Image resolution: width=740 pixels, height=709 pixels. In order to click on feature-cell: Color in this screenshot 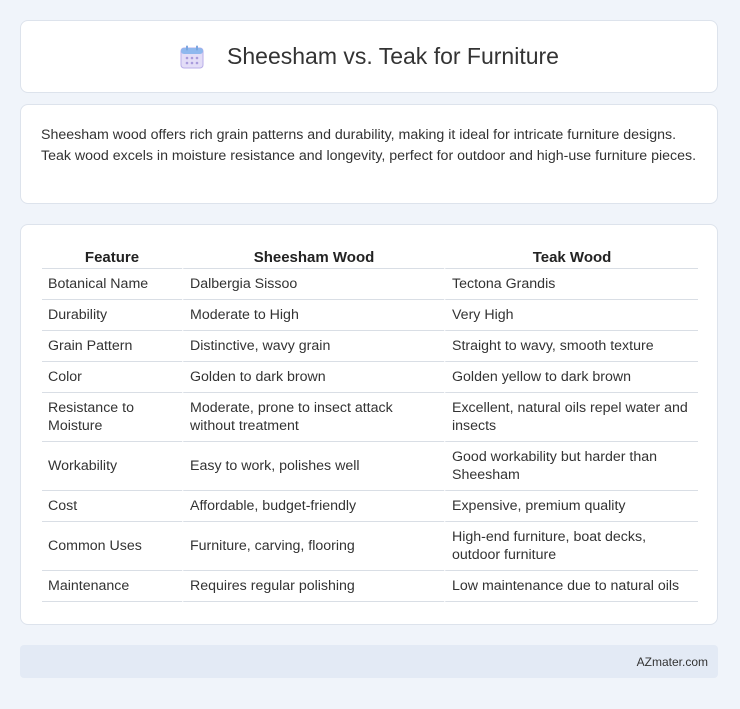, I will do `click(112, 377)`.